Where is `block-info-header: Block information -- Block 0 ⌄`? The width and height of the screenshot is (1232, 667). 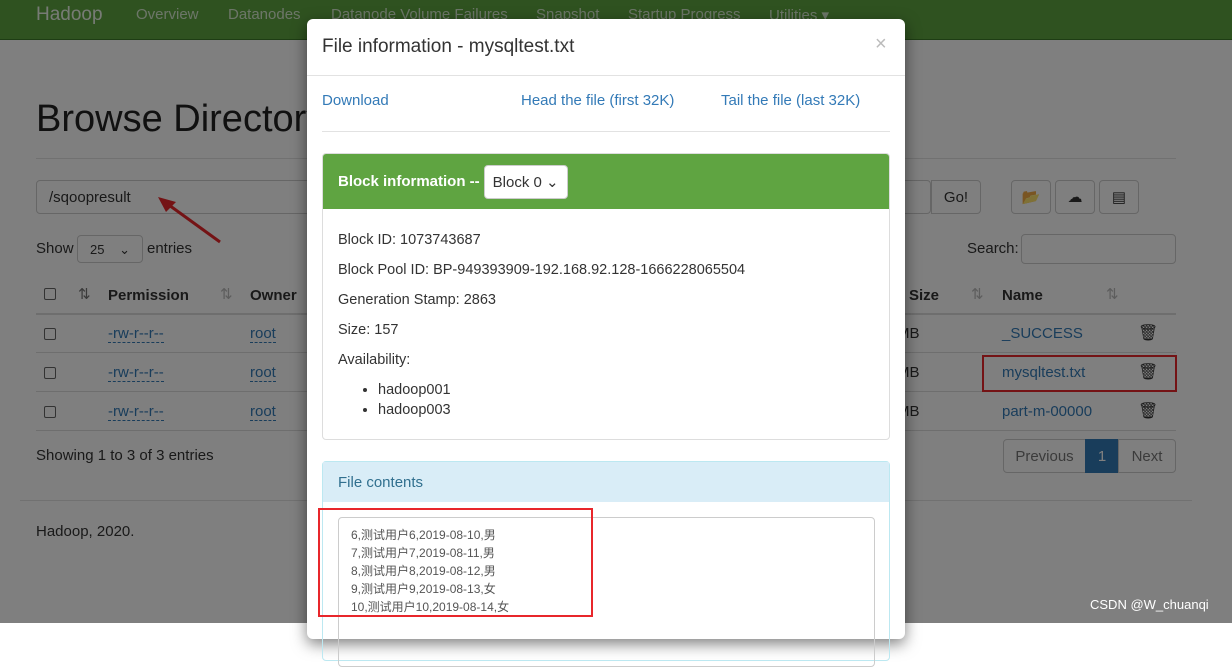 block-info-header: Block information -- Block 0 ⌄ is located at coordinates (606, 181).